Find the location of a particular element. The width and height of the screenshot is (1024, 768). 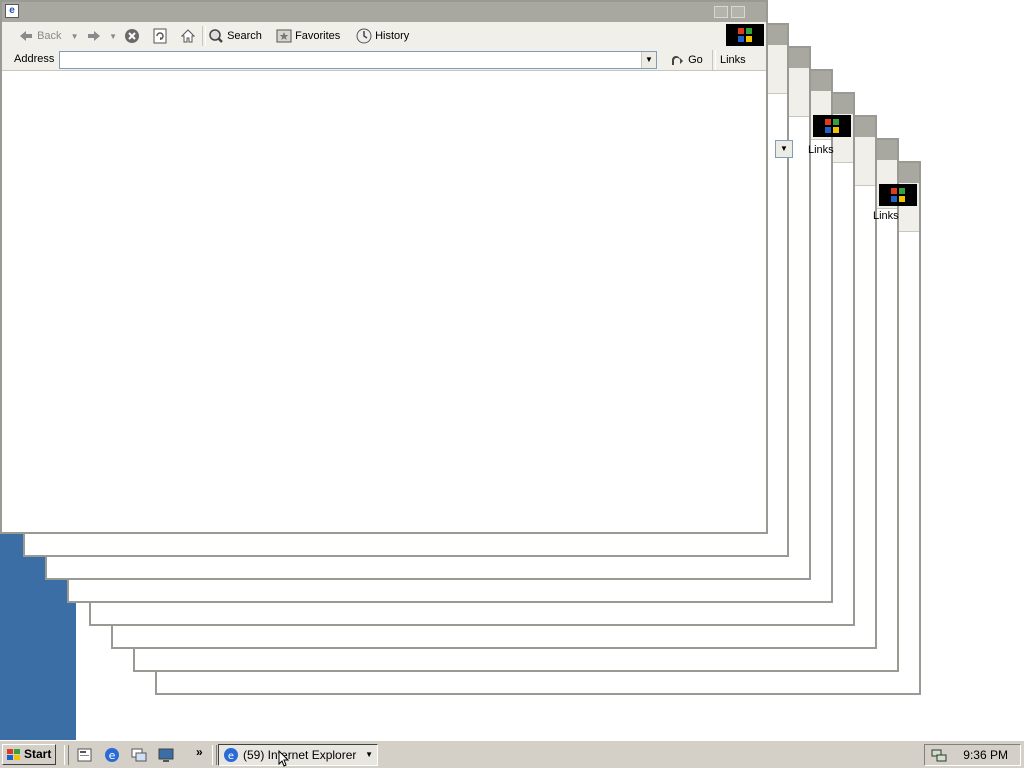

refresh-button is located at coordinates (160, 36).